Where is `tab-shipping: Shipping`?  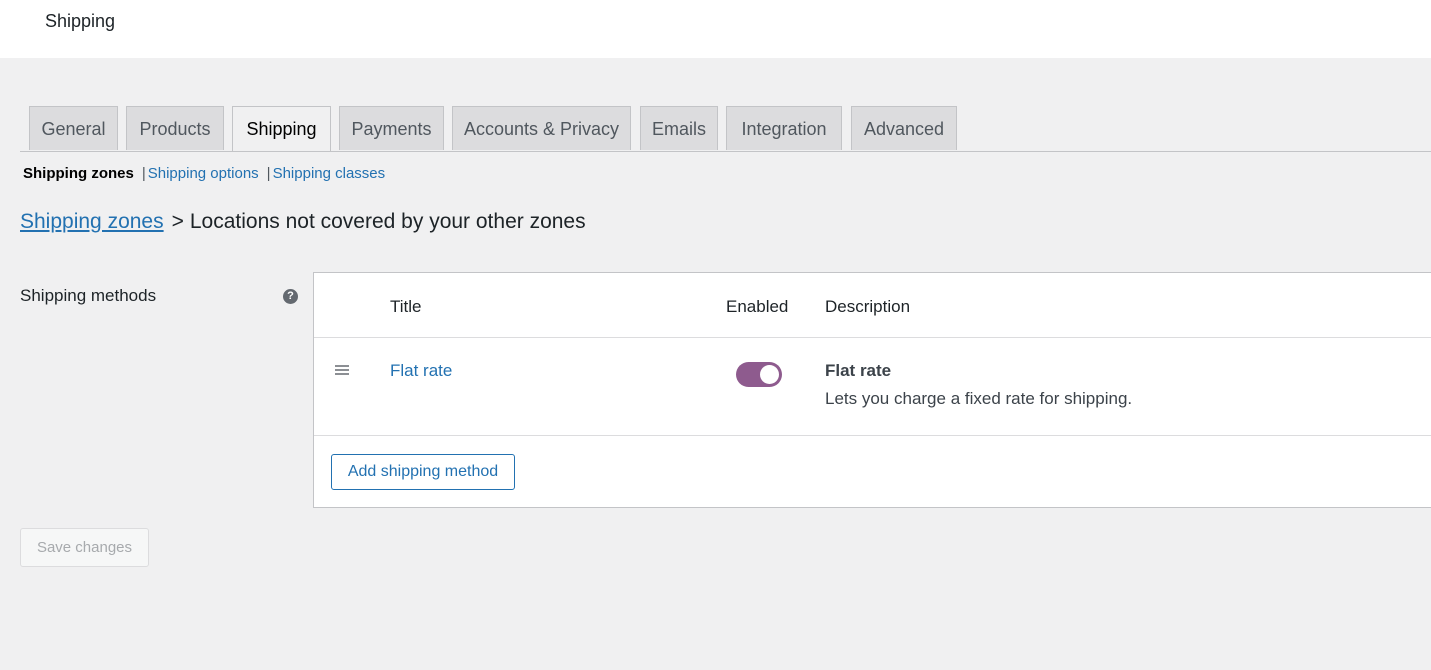
tab-shipping: Shipping is located at coordinates (281, 128).